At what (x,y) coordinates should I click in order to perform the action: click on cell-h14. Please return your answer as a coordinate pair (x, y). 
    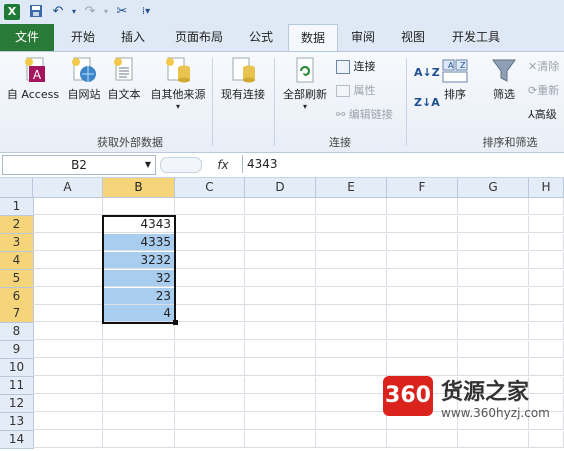
    Looking at the image, I should click on (546, 439).